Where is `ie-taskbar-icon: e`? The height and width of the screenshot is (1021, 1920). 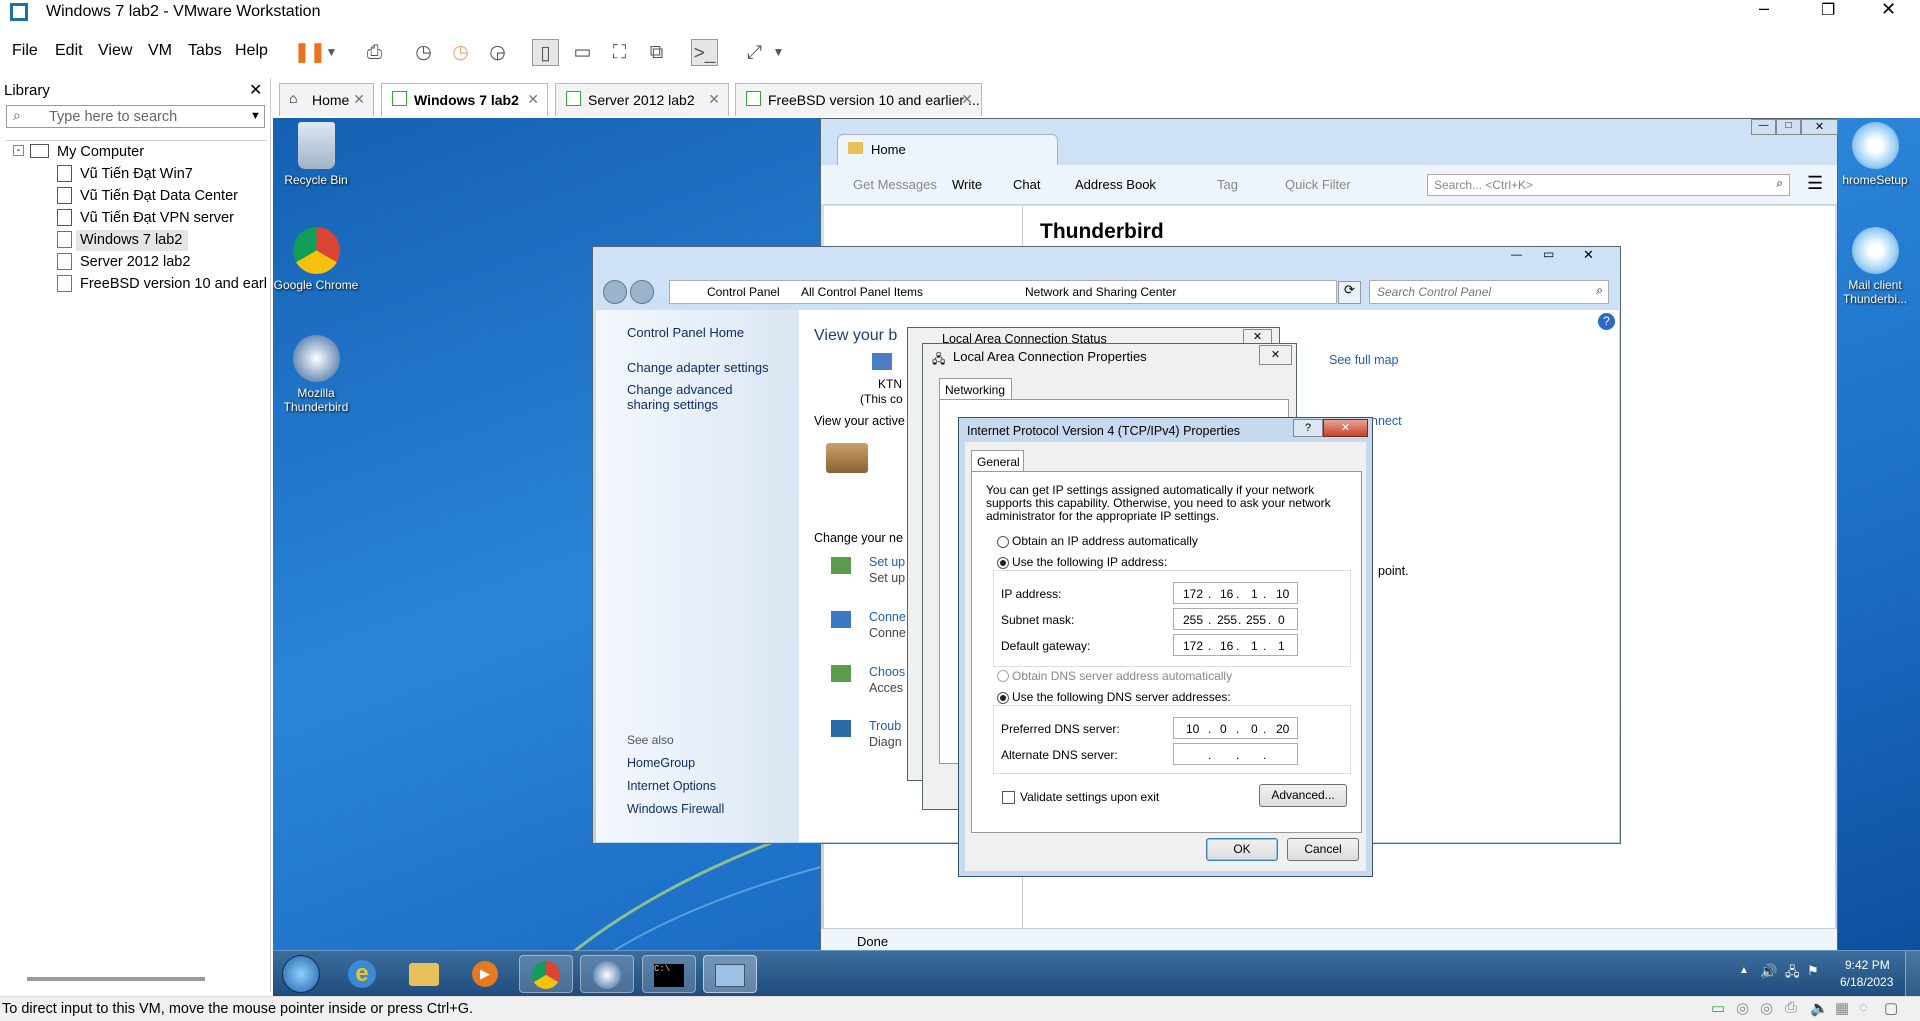 ie-taskbar-icon: e is located at coordinates (362, 974).